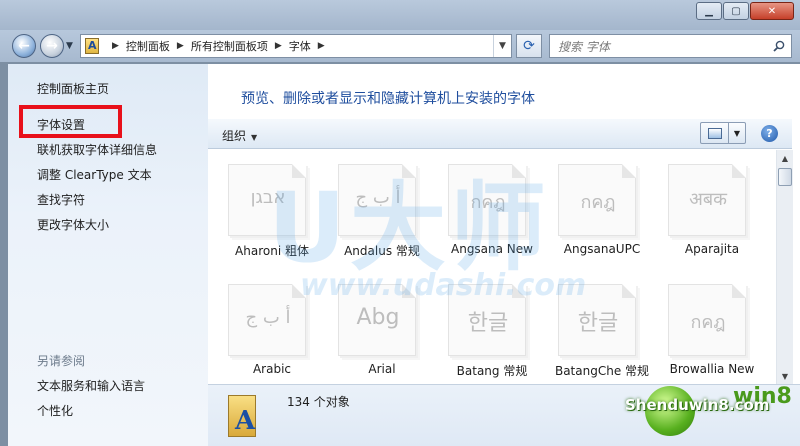 The width and height of the screenshot is (800, 446). What do you see at coordinates (443, 285) in the screenshot?
I see `watermark-url: www.udashi.com` at bounding box center [443, 285].